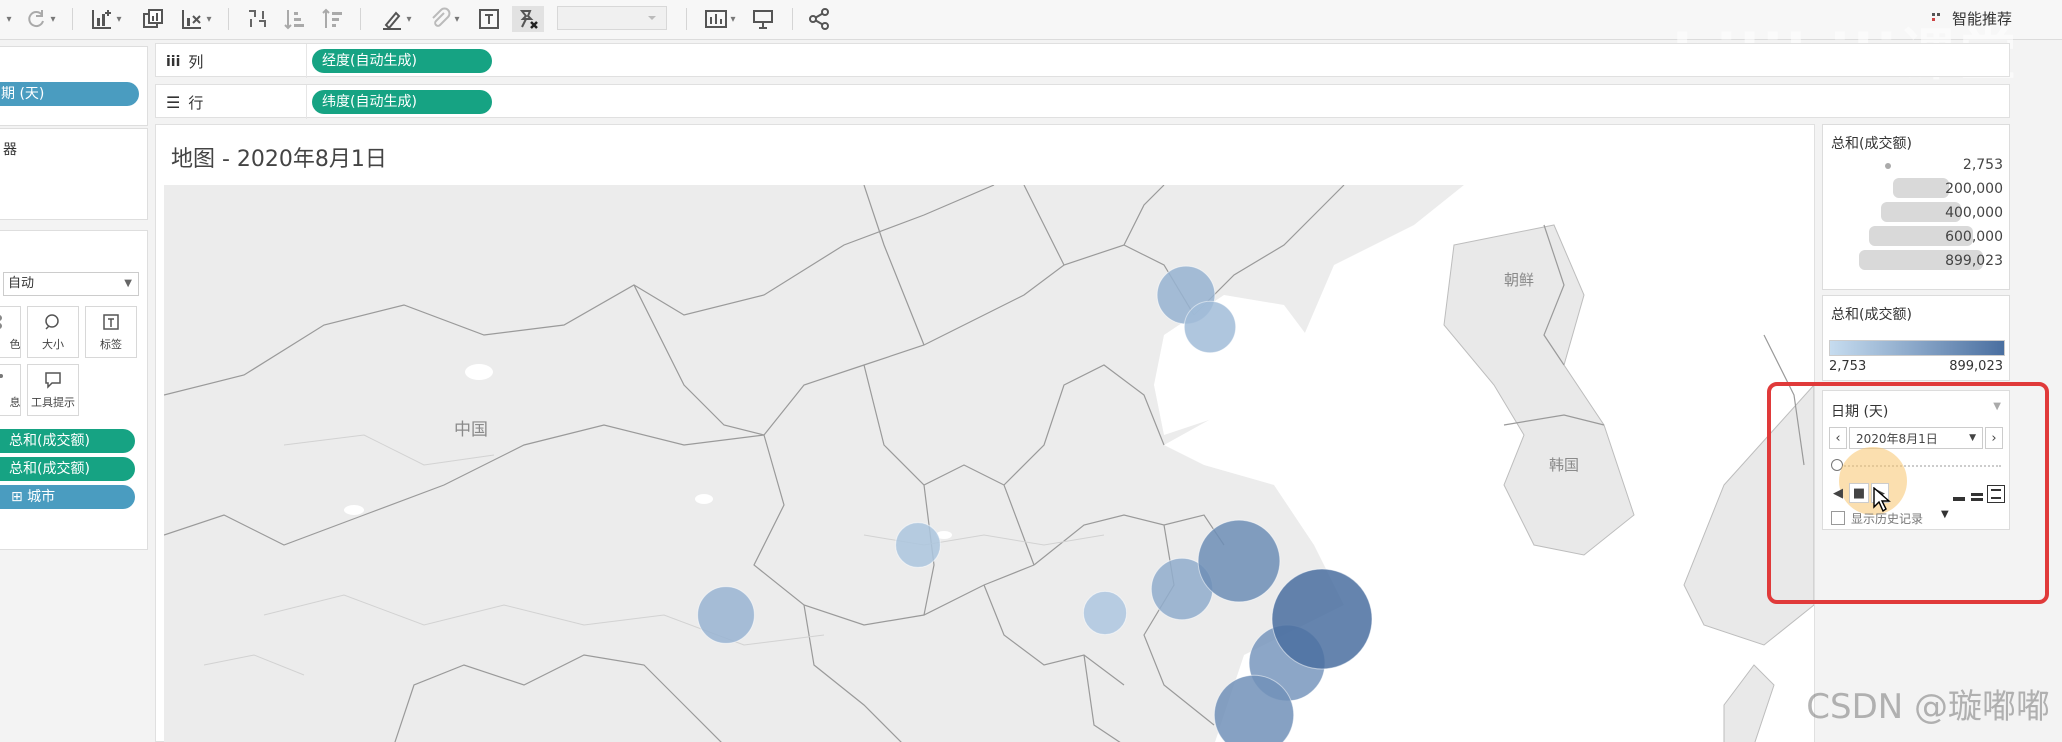 The height and width of the screenshot is (742, 2062). Describe the element at coordinates (1871, 315) in the screenshot. I see `color-legend-title: 总和(成交额)` at that location.